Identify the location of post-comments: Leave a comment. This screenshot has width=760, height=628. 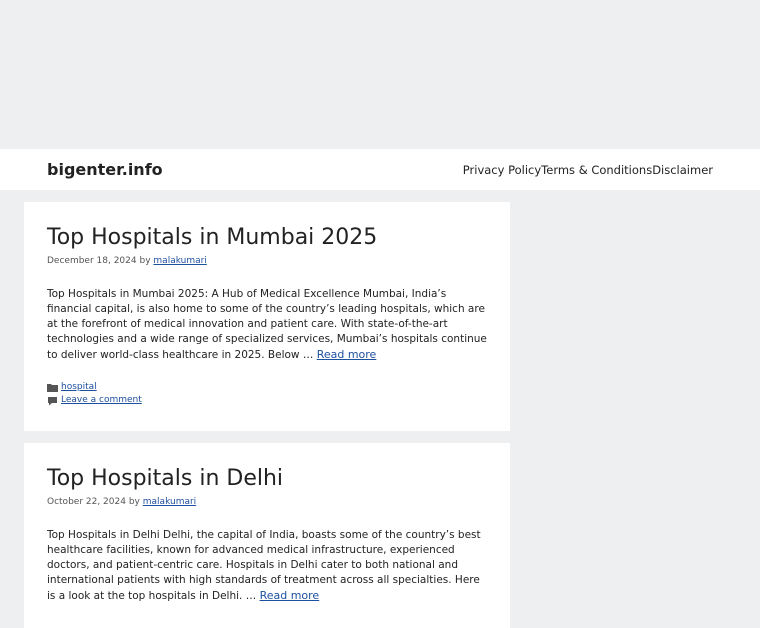
(267, 400).